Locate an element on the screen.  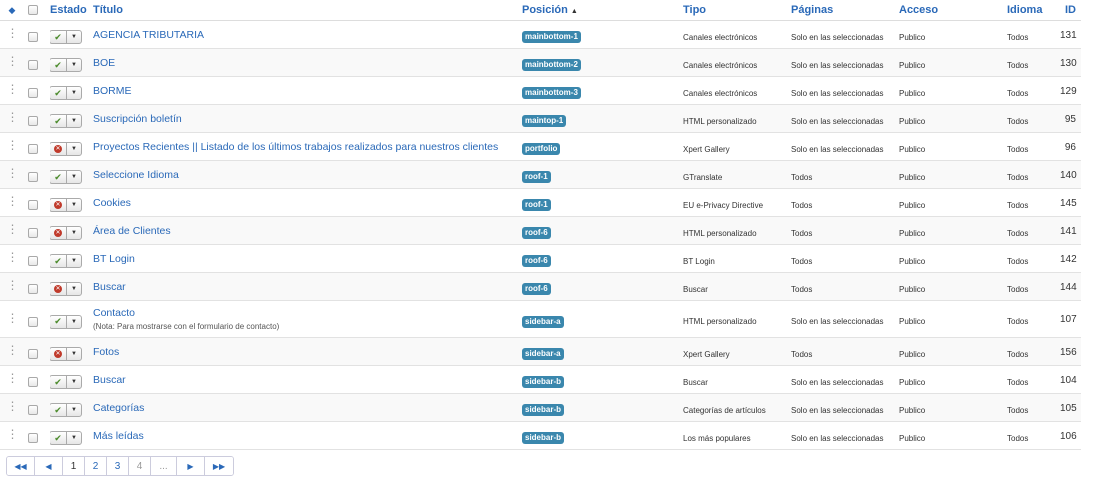
module-title-link: Buscar is located at coordinates (307, 380).